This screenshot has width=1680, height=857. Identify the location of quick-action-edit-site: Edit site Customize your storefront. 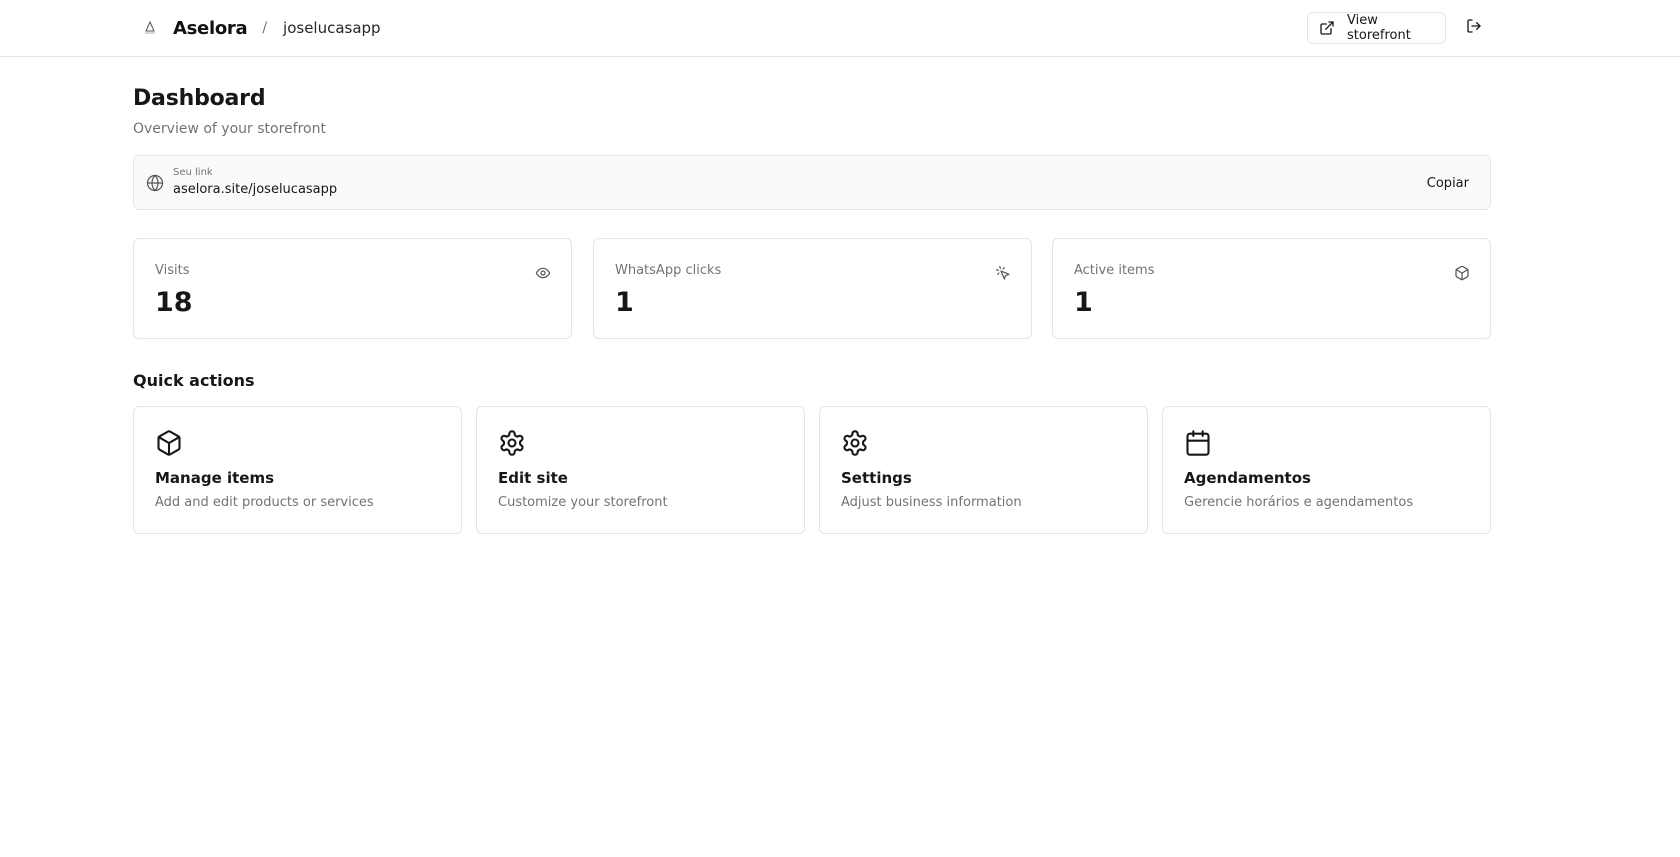
(640, 470).